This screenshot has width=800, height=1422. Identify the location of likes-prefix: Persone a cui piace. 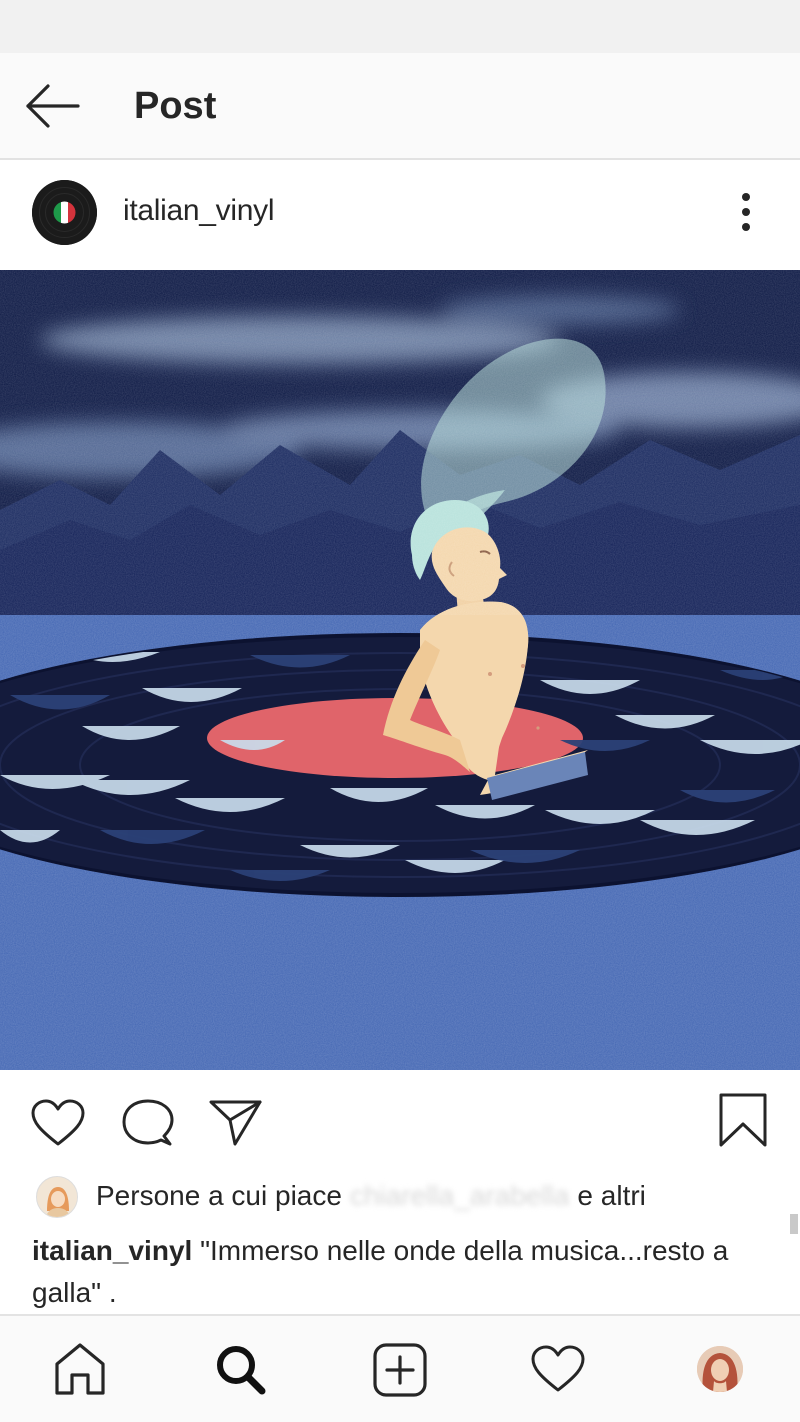
(219, 1195).